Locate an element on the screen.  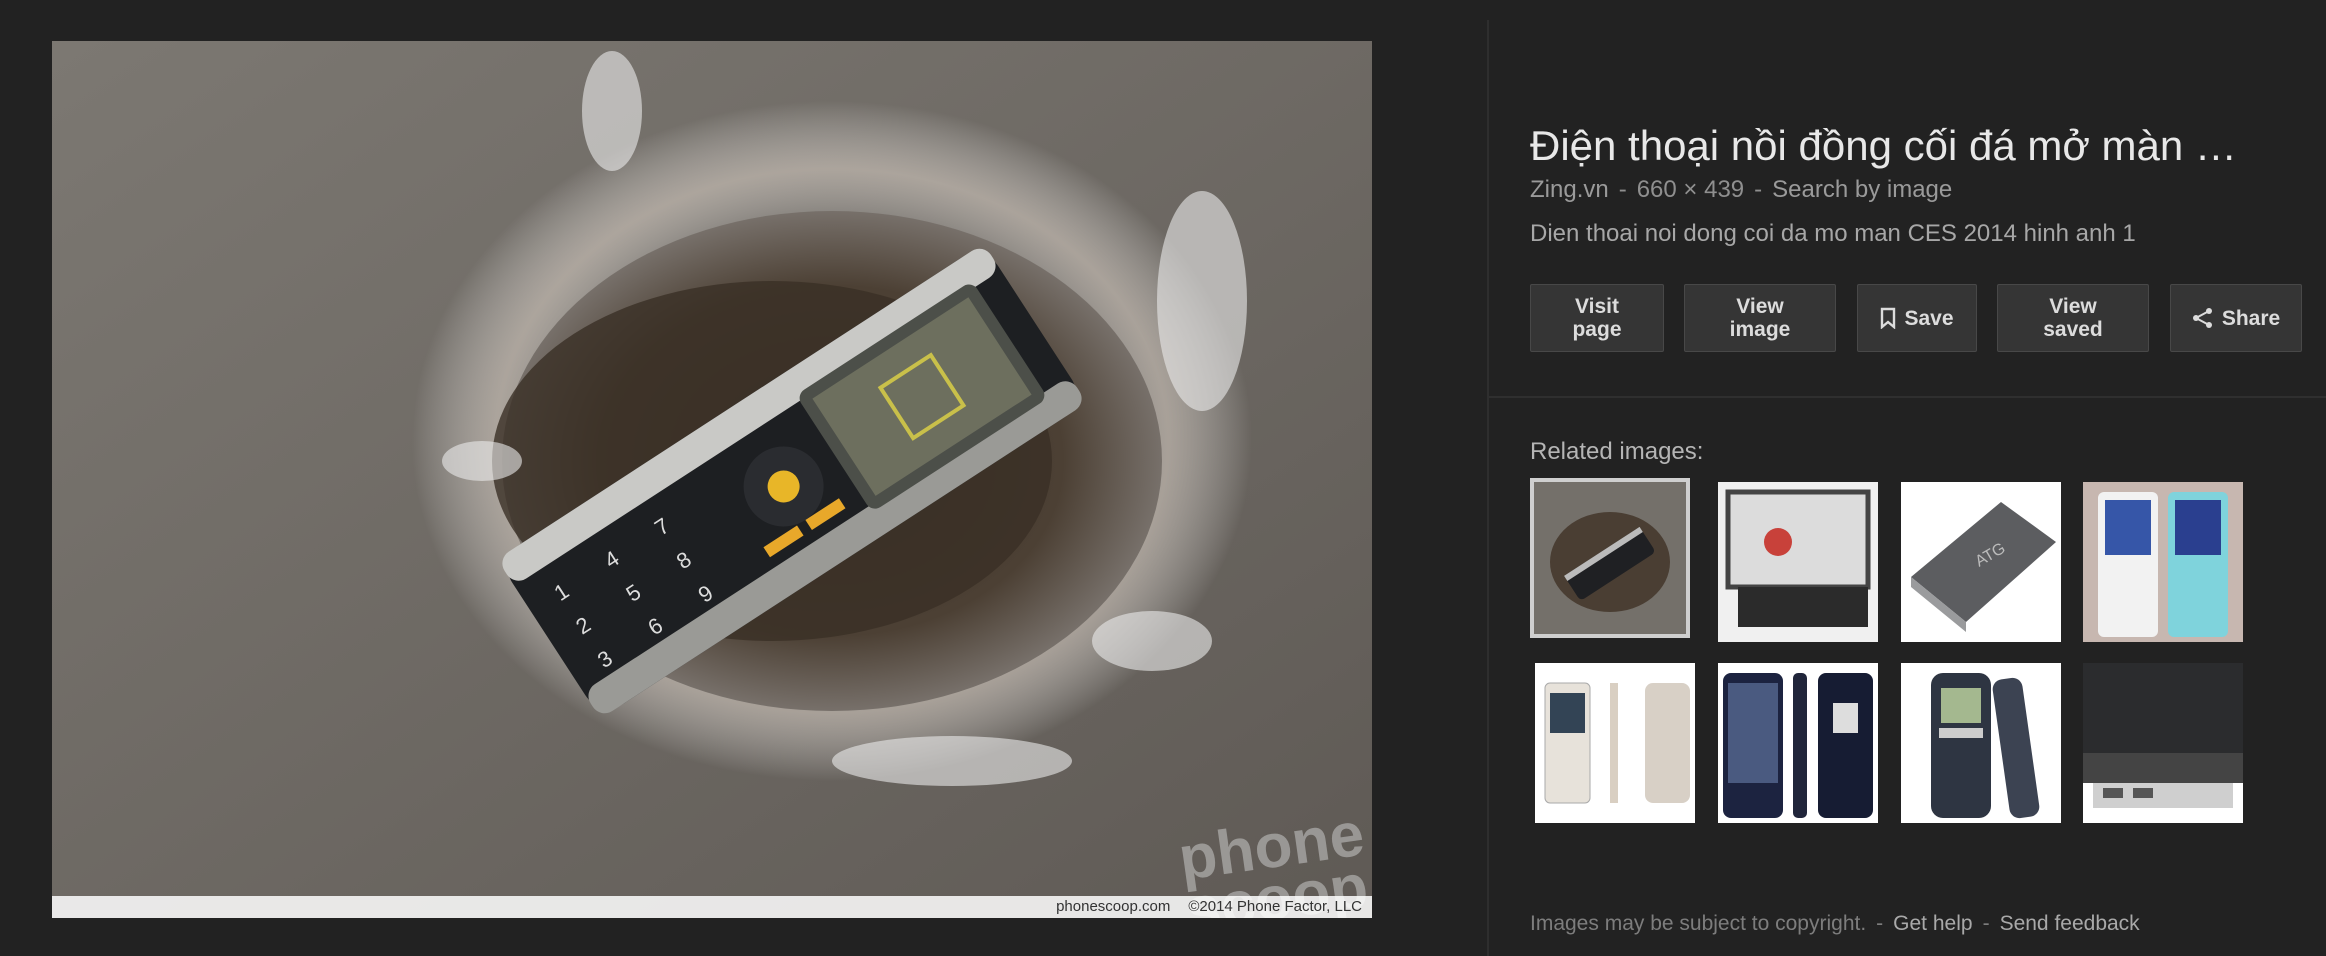
view-saved-button: View saved is located at coordinates (2073, 318).